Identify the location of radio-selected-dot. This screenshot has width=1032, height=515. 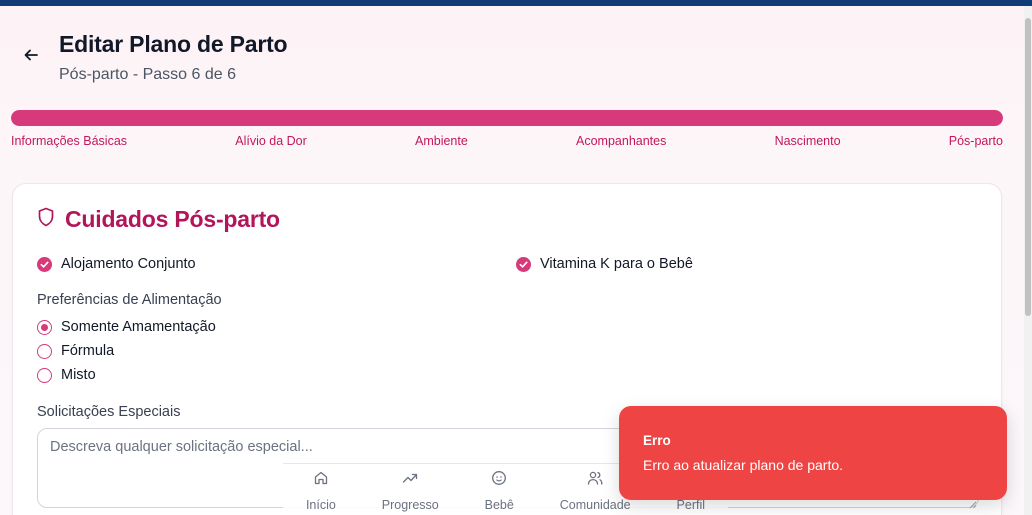
(44, 327).